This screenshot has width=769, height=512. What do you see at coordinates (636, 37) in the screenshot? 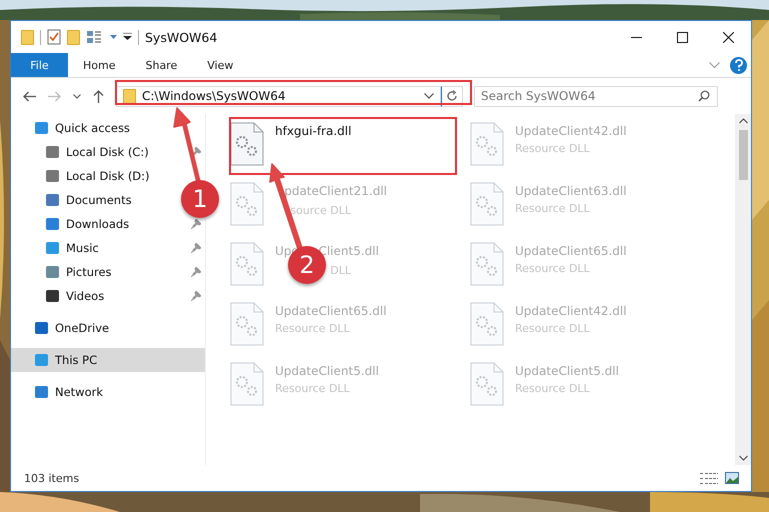
I see `minimize-icon` at bounding box center [636, 37].